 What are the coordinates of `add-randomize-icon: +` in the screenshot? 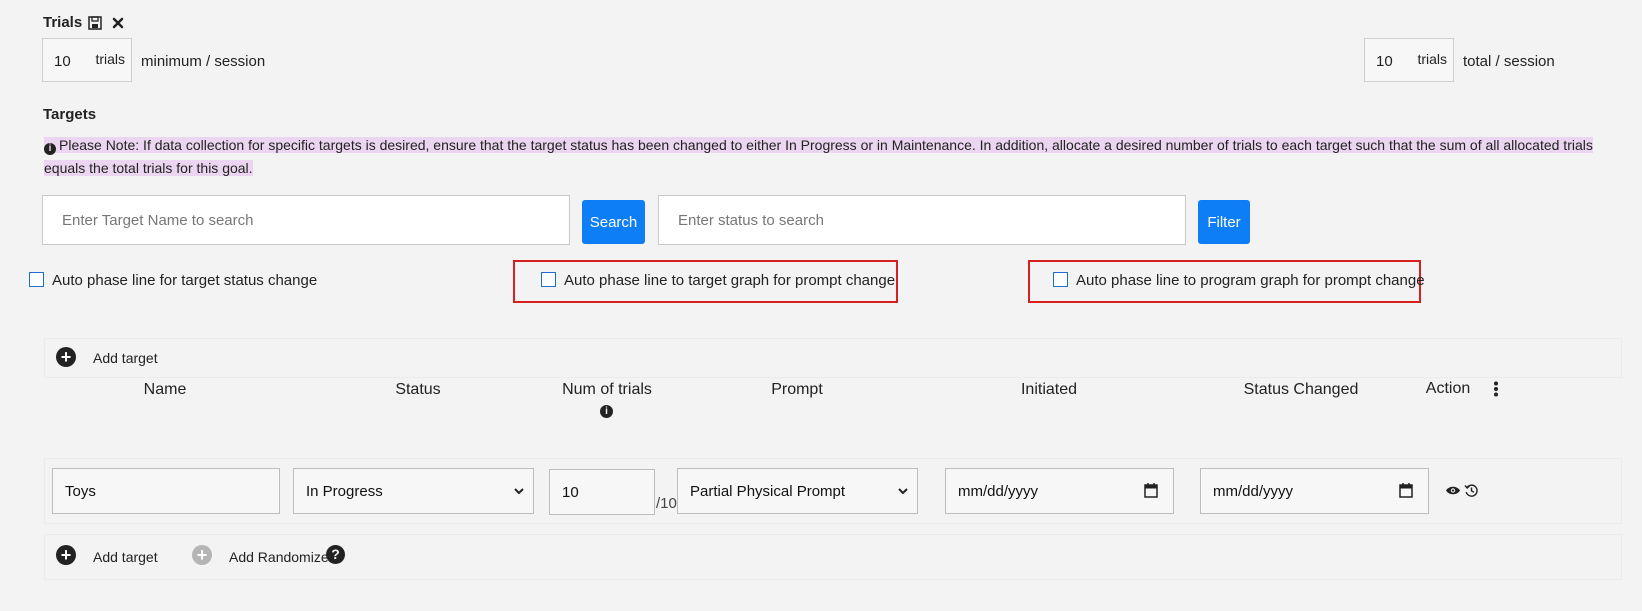 It's located at (202, 555).